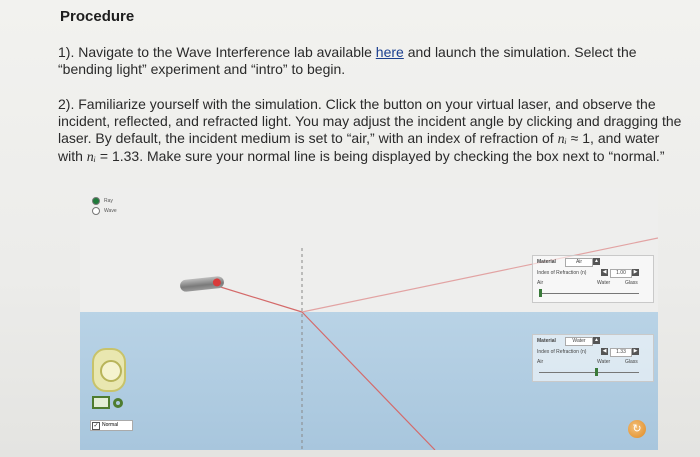 This screenshot has width=700, height=457. What do you see at coordinates (546, 341) in the screenshot?
I see `bottom-material-label: Material` at bounding box center [546, 341].